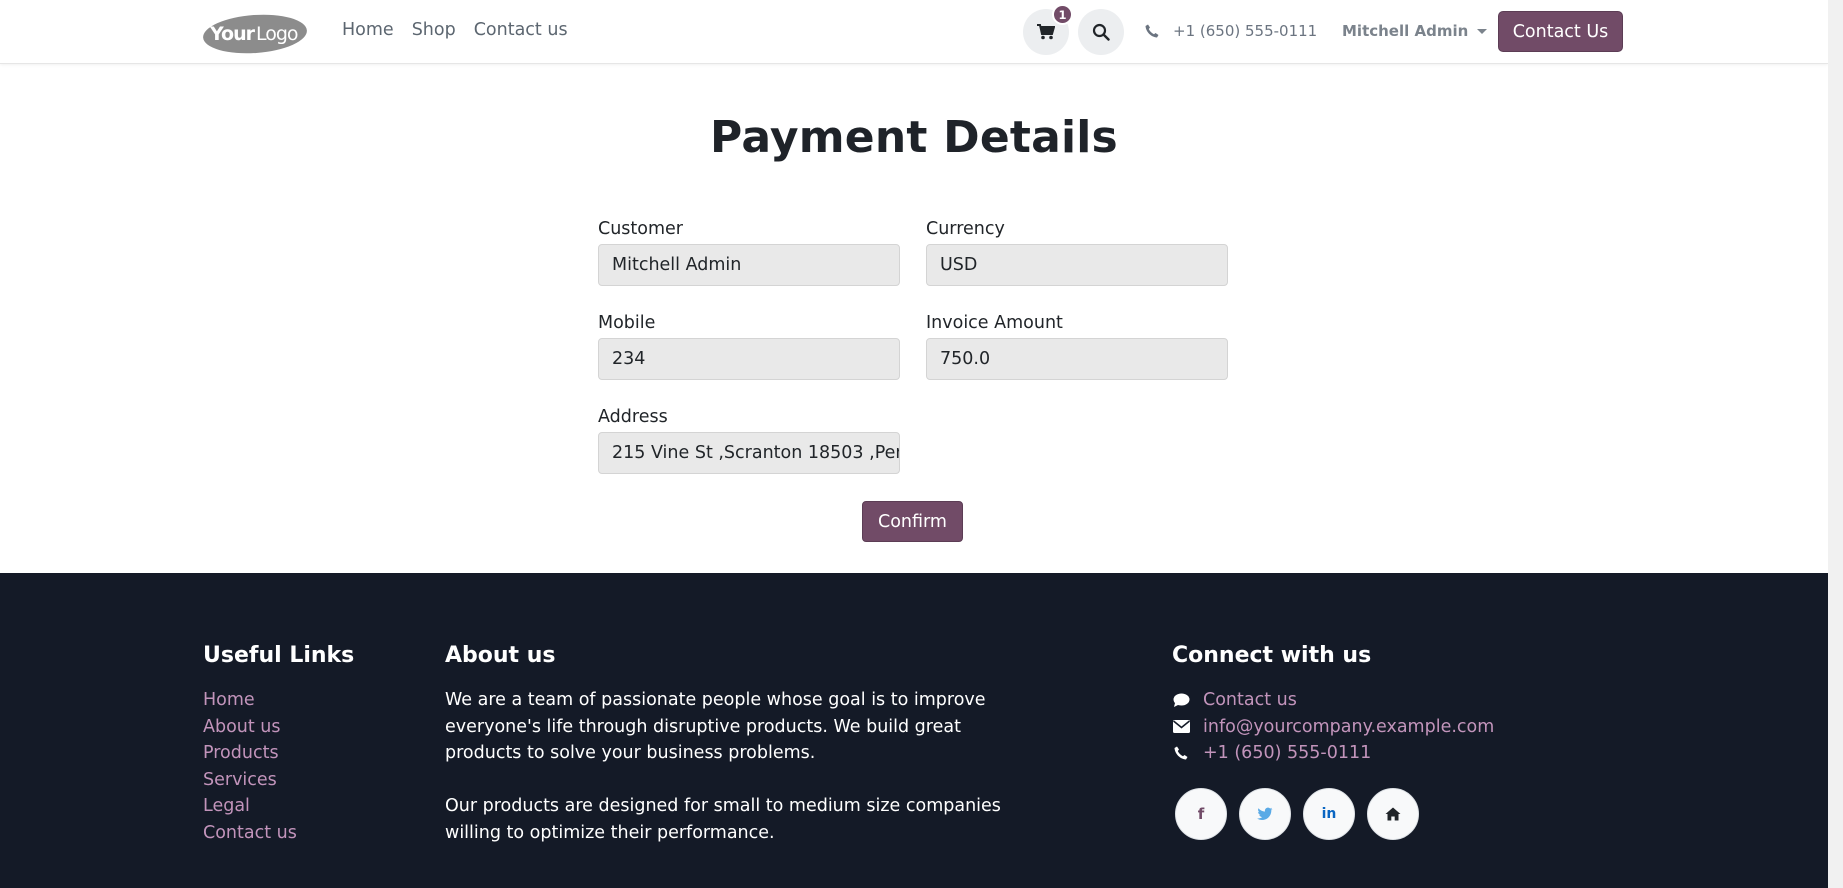 The width and height of the screenshot is (1843, 888). I want to click on user-menu-dropdown: Mitchell Admin, so click(1415, 31).